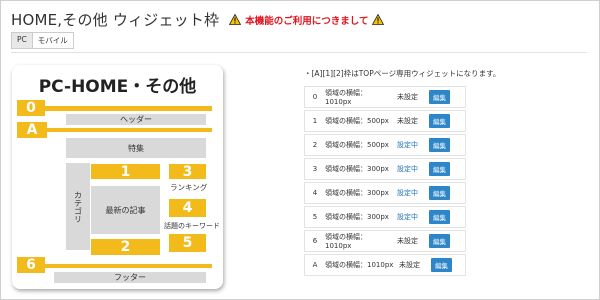 The image size is (600, 300). I want to click on row-id: 6, so click(315, 241).